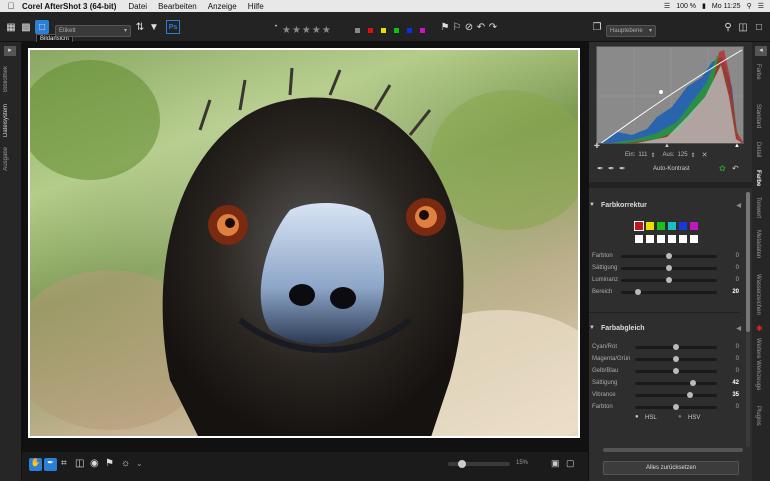  Describe the element at coordinates (479, 464) in the screenshot. I see `zoom-slider` at that location.